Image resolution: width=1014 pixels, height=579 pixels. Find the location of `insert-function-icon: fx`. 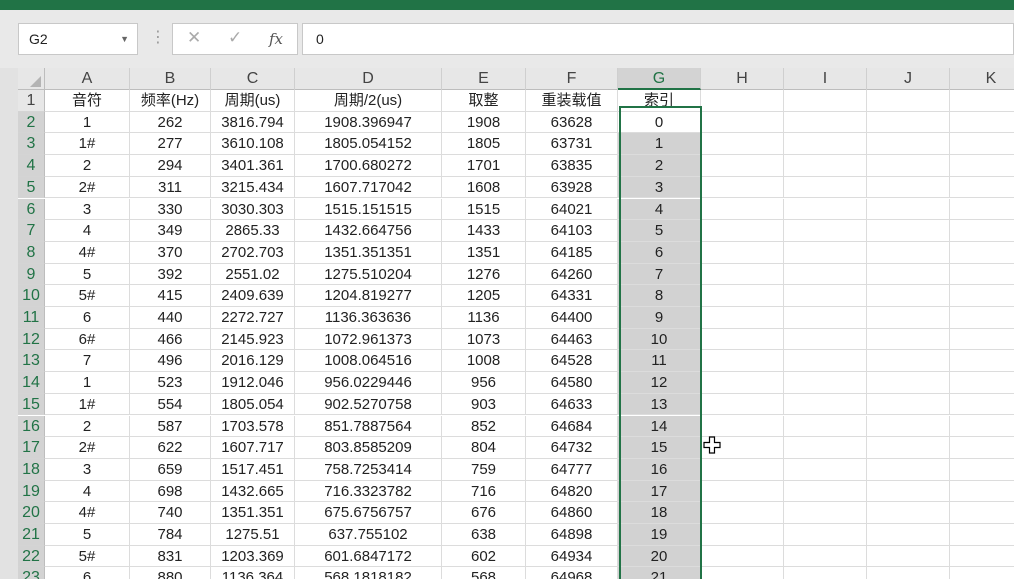

insert-function-icon: fx is located at coordinates (276, 39).